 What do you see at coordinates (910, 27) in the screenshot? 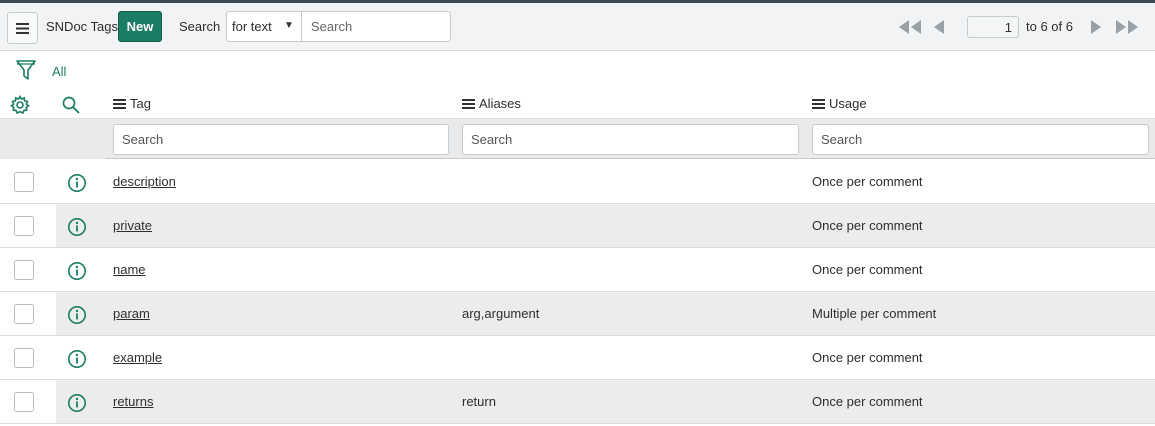
I see `first-page-icon` at bounding box center [910, 27].